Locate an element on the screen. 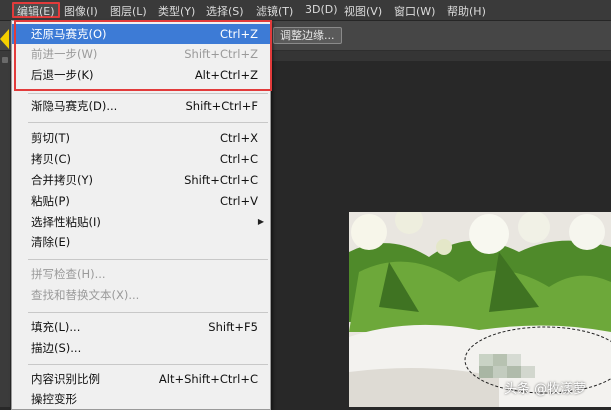  menu-item-shortcut: Shift+F5 is located at coordinates (233, 327).